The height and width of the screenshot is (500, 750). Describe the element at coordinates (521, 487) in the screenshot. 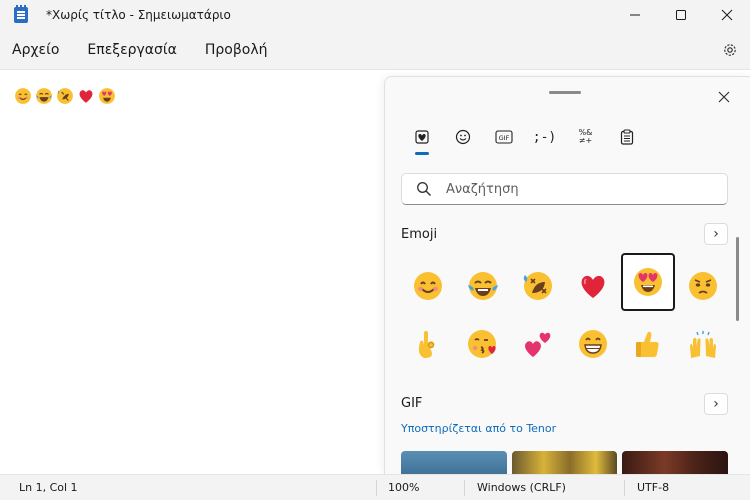

I see `line-ending: Windows (CRLF)` at that location.